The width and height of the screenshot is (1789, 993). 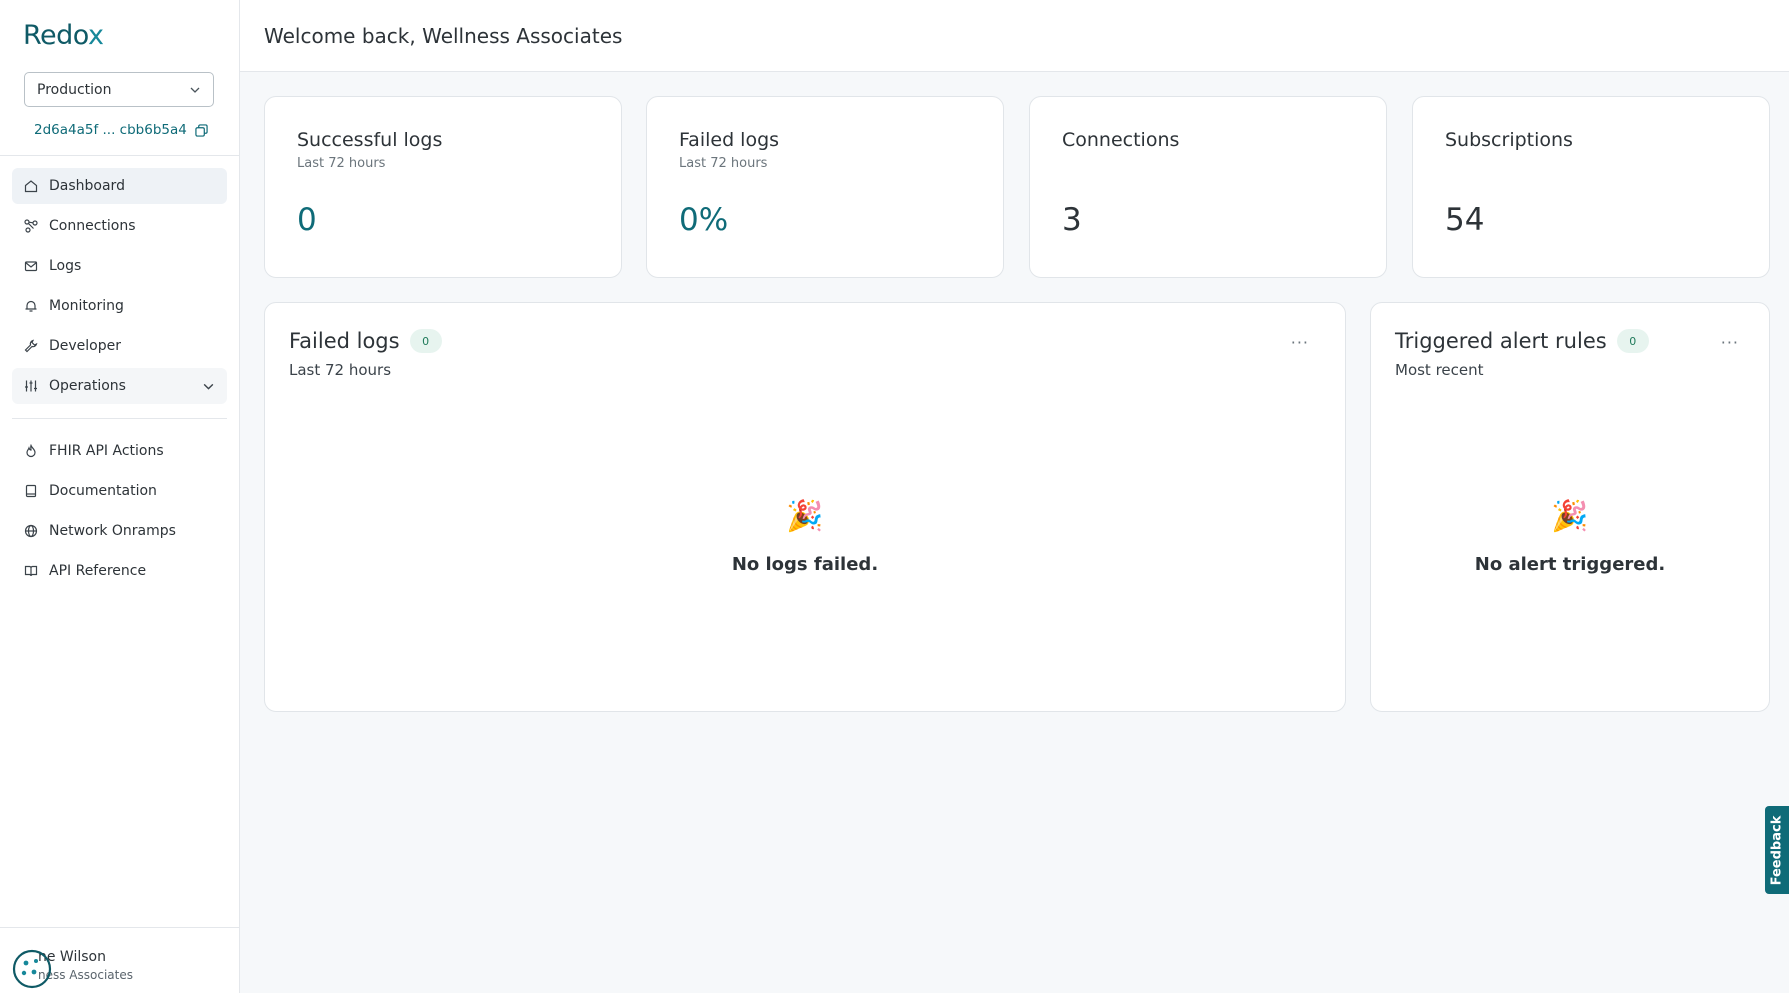 What do you see at coordinates (125, 960) in the screenshot?
I see `user-profile: ne Wilson ness Associates` at bounding box center [125, 960].